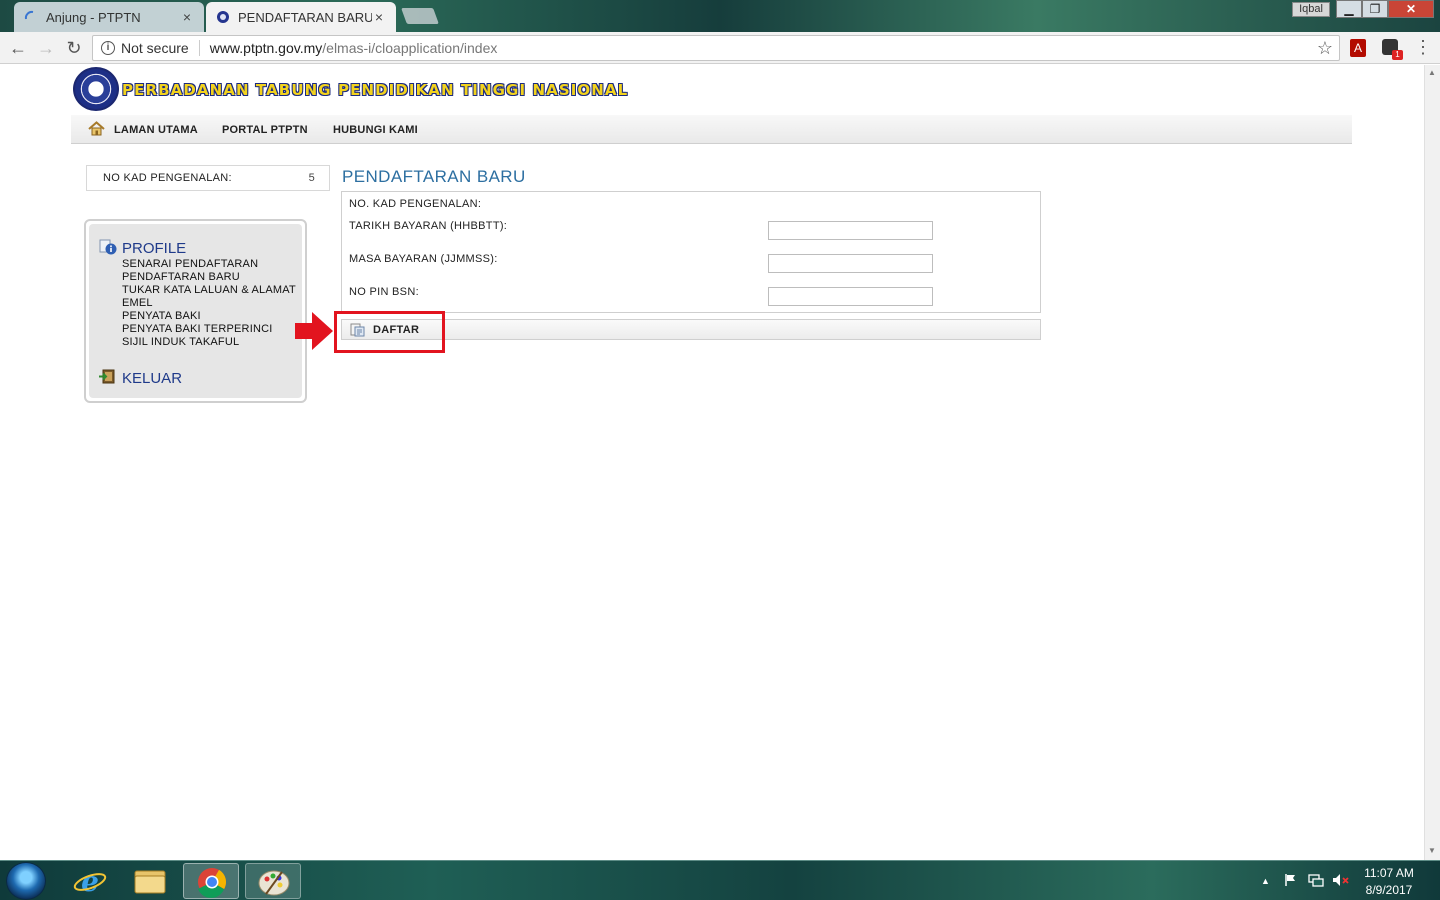 Image resolution: width=1440 pixels, height=900 pixels. What do you see at coordinates (154, 248) in the screenshot?
I see `profile-section-title: PROFILE` at bounding box center [154, 248].